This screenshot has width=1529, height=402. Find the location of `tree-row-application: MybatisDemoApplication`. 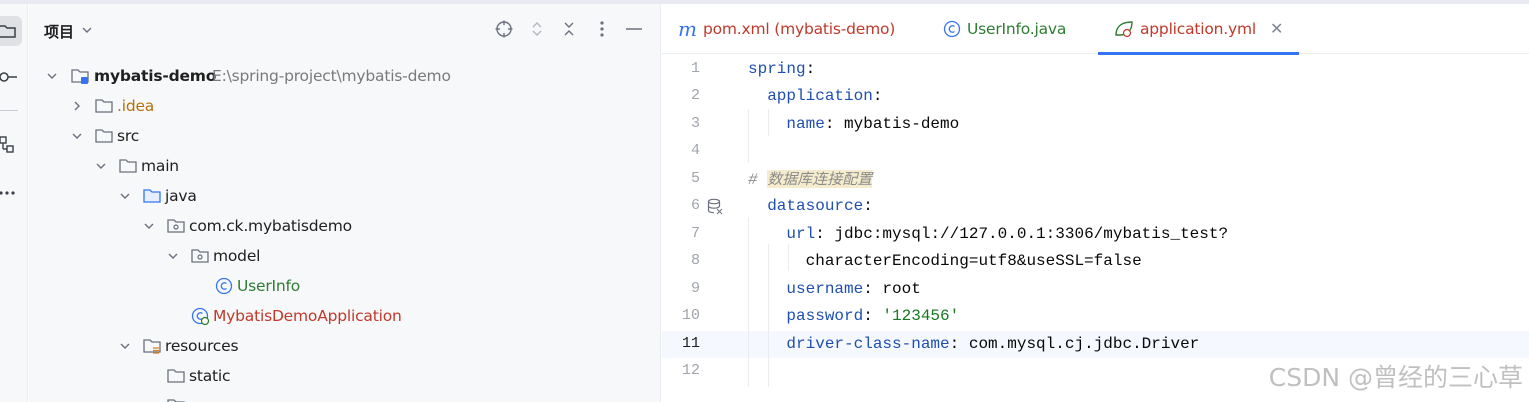

tree-row-application: MybatisDemoApplication is located at coordinates (345, 316).